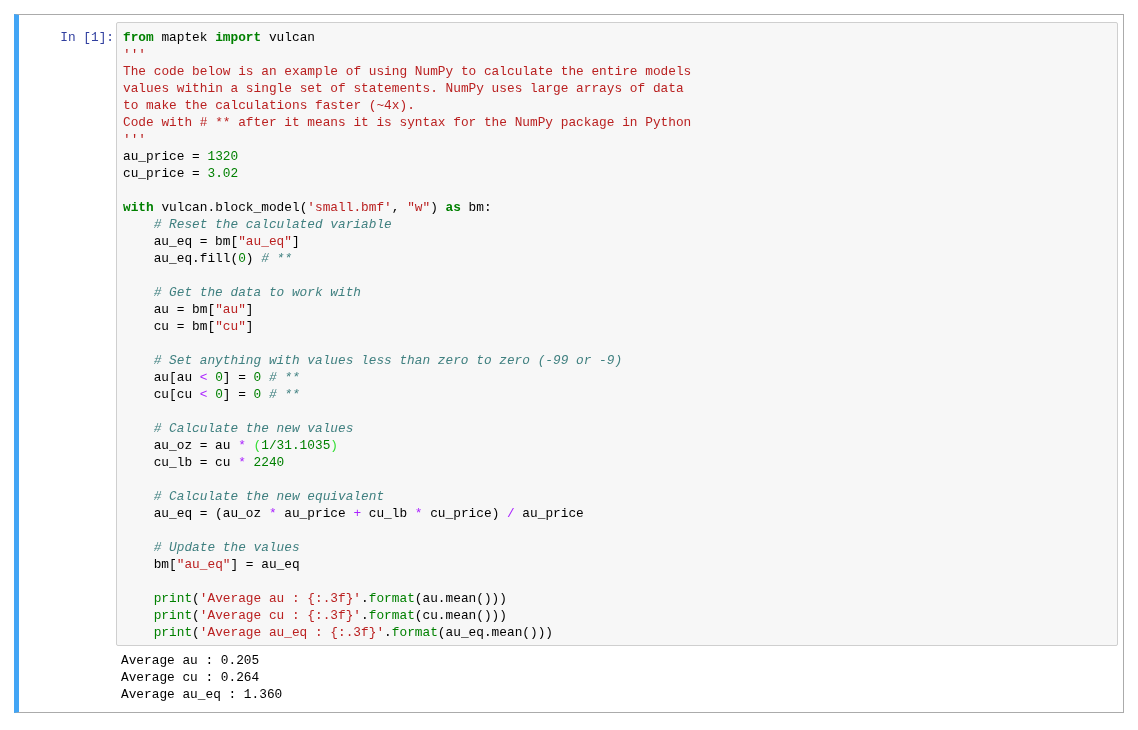  I want to click on code-line: au_eq = (au_oz * au_price + cu_lb * cu_price) / au_price, so click(368, 513).